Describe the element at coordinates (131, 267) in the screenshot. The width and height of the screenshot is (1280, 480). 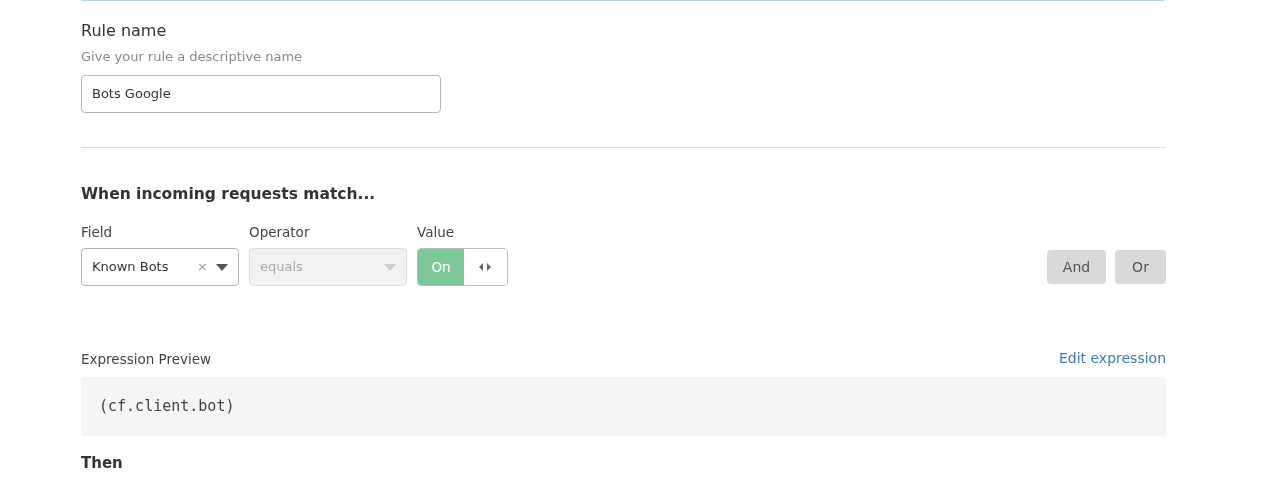
I see `select-value: Known Bots` at that location.